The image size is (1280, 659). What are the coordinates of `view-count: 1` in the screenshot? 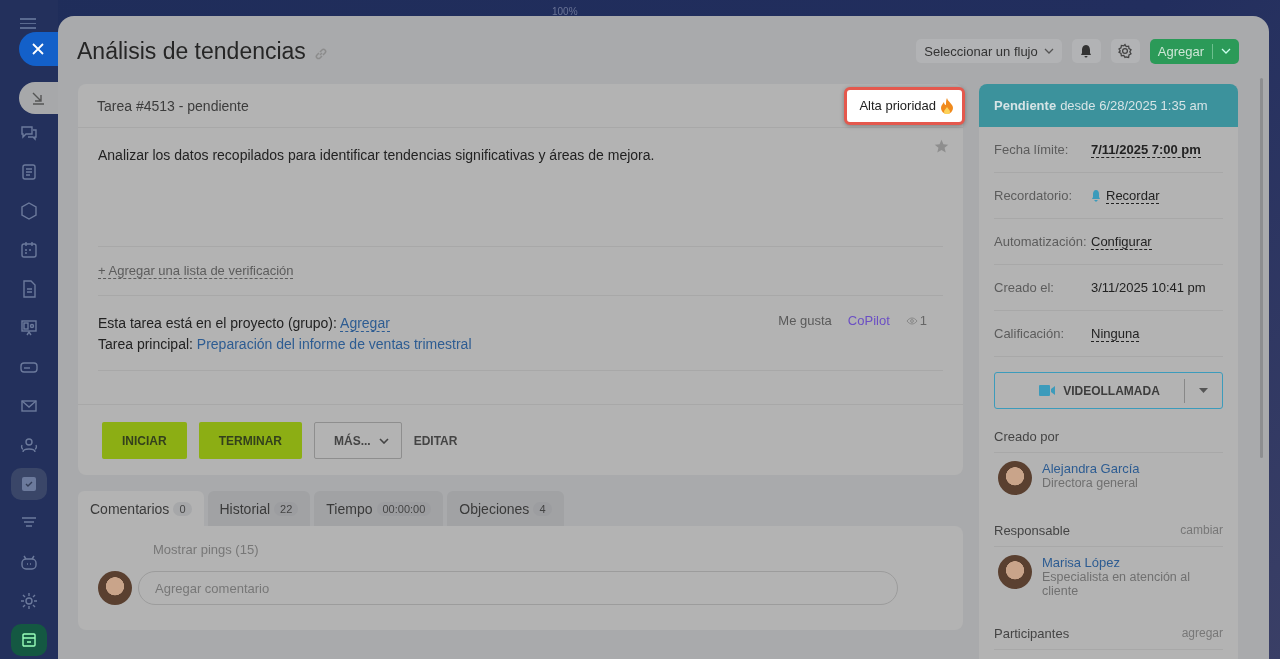 It's located at (923, 320).